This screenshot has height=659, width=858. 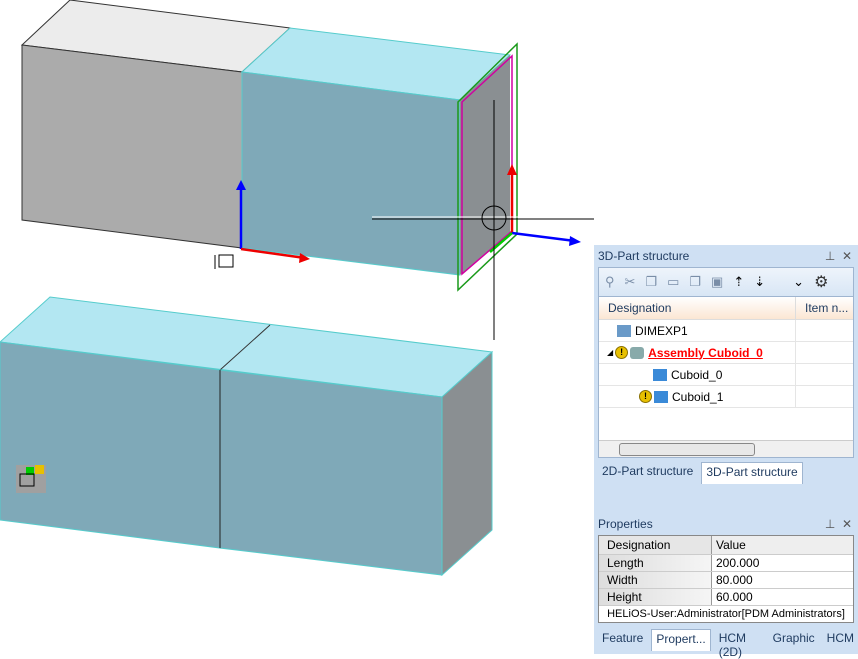 What do you see at coordinates (673, 282) in the screenshot?
I see `paste-icon: ▭` at bounding box center [673, 282].